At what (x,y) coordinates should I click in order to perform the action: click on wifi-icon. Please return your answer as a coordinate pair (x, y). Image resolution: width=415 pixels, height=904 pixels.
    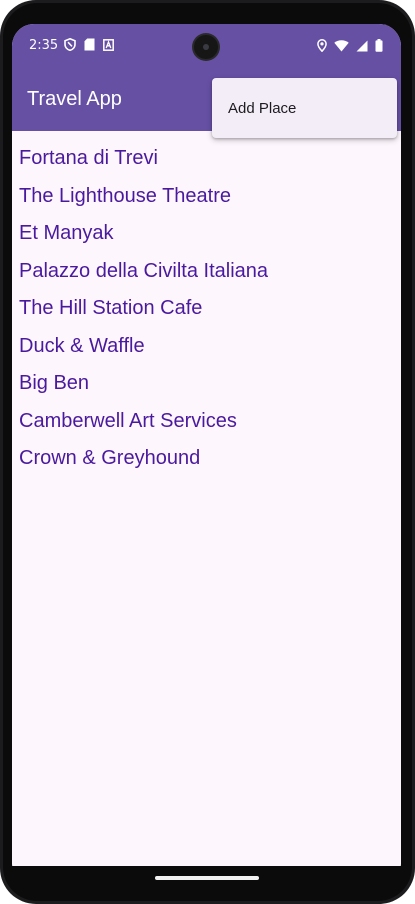
    Looking at the image, I should click on (341, 46).